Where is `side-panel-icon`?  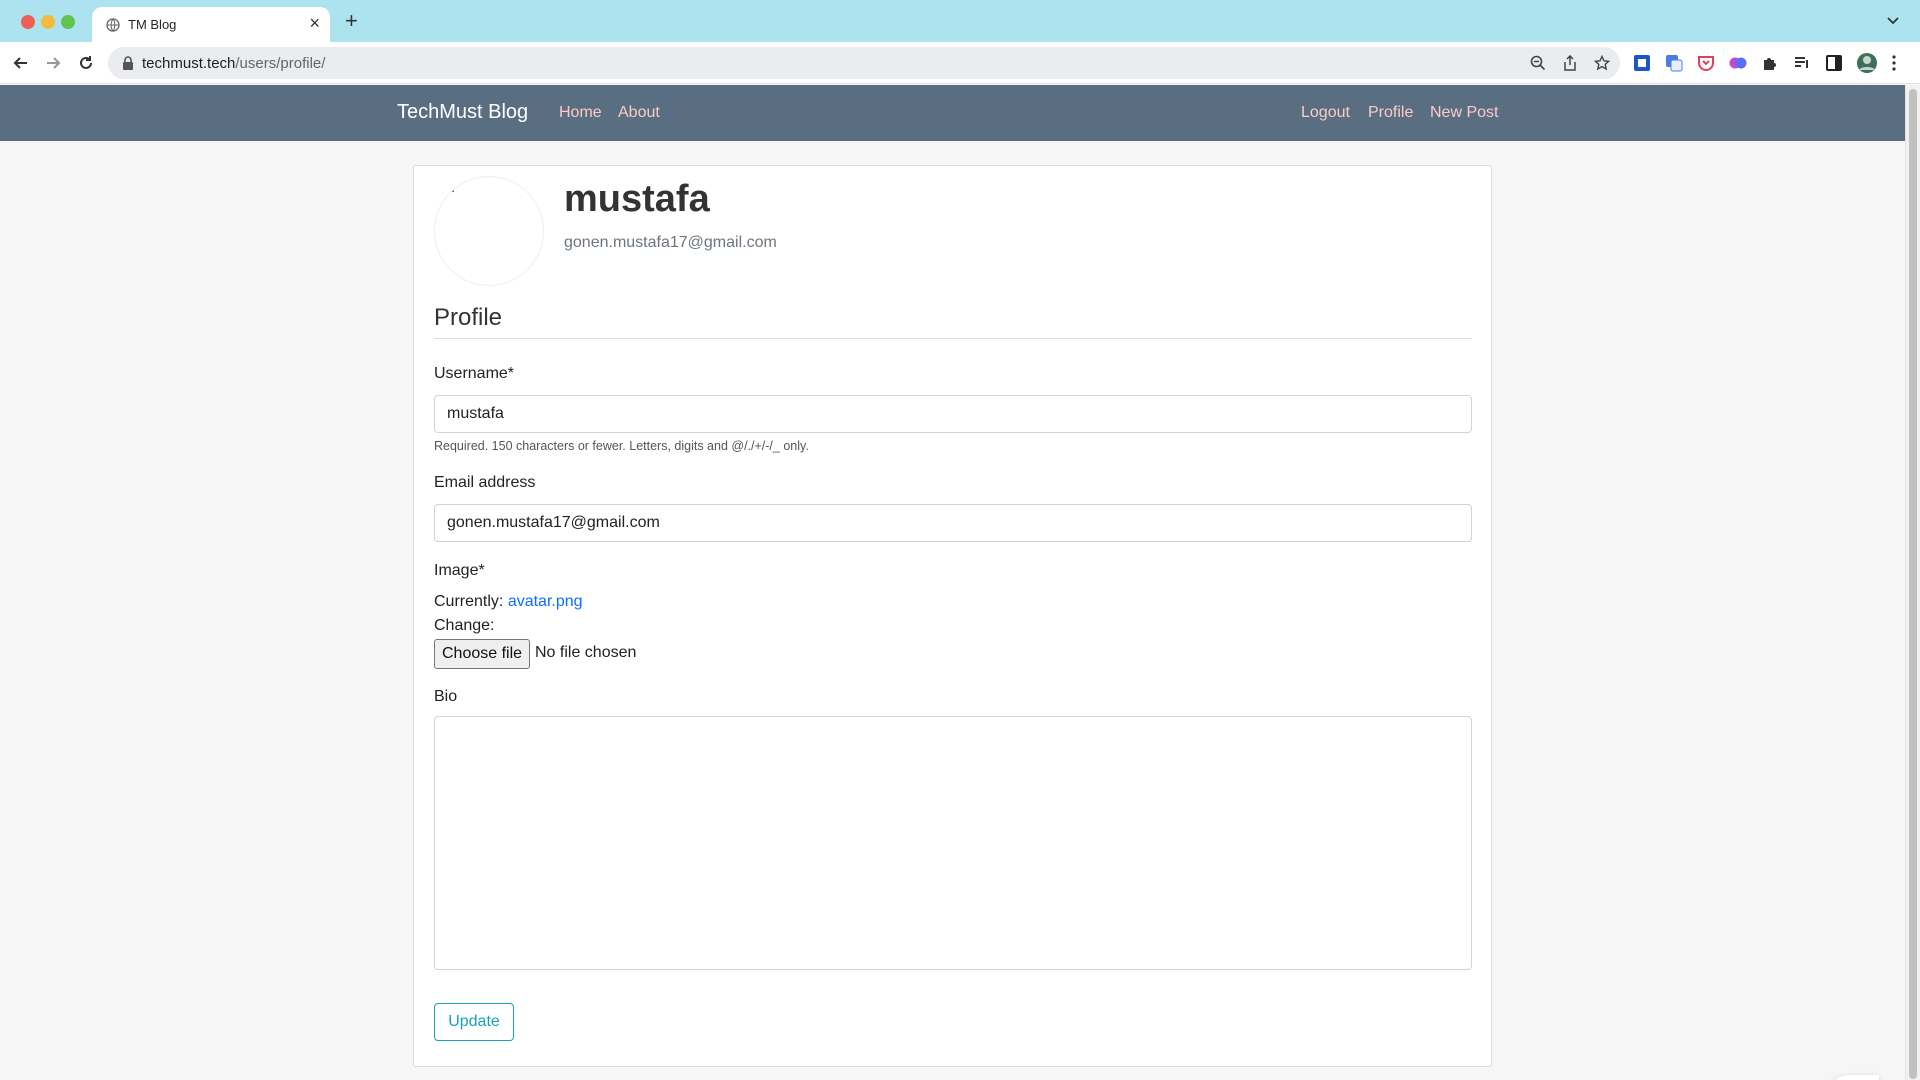
side-panel-icon is located at coordinates (1834, 63).